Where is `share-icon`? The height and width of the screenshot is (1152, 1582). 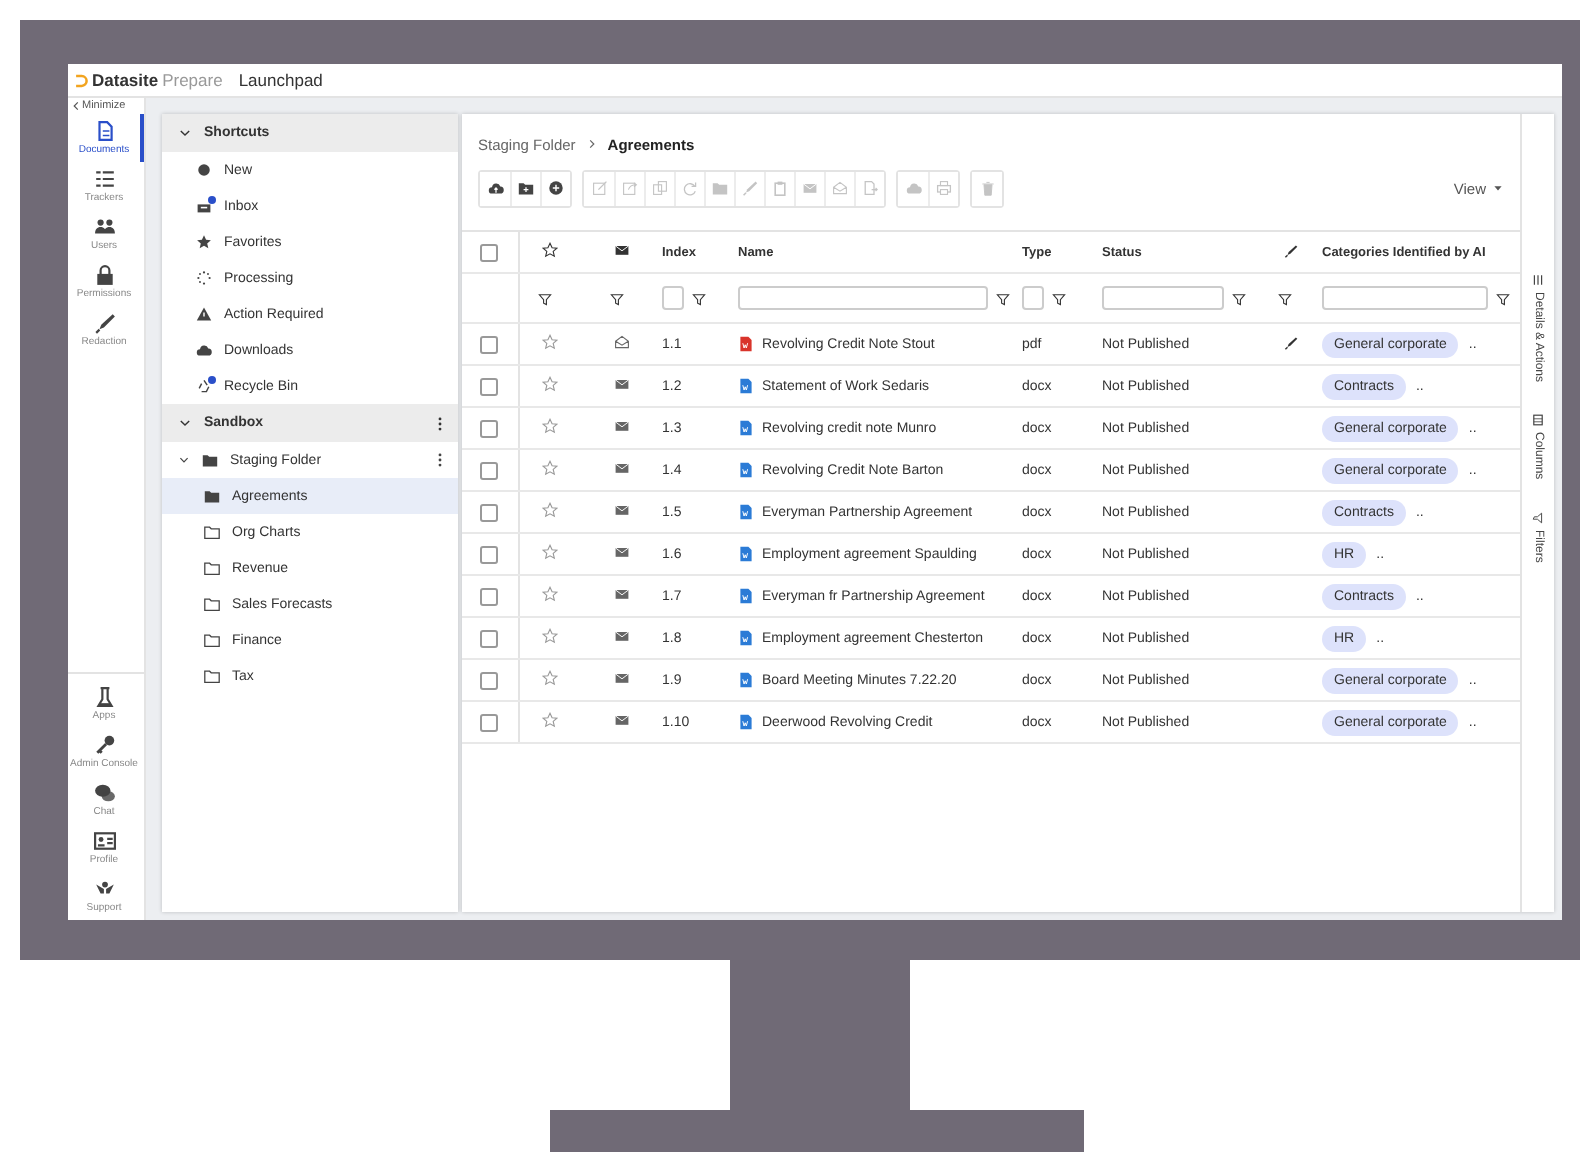
share-icon is located at coordinates (630, 188).